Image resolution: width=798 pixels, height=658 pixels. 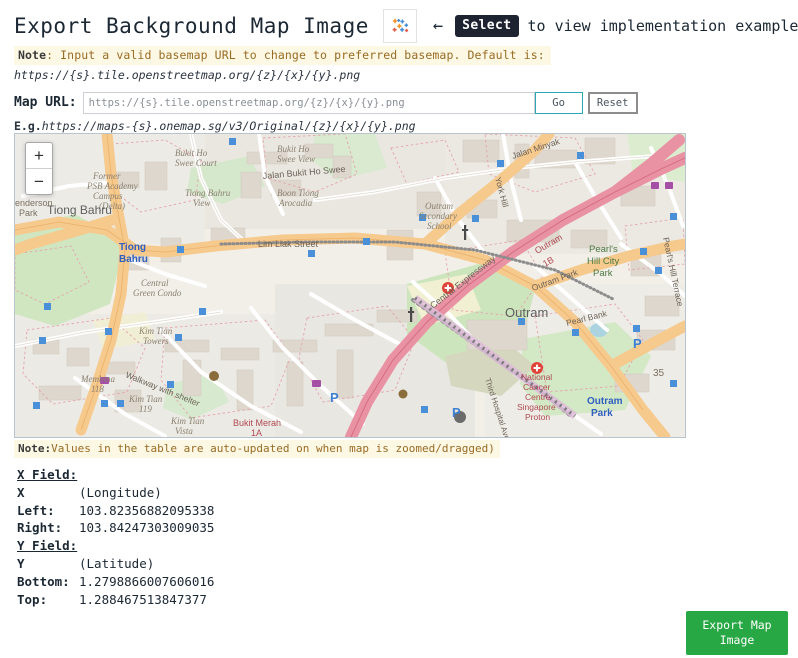 I want to click on svg-text: Former, so click(x=106, y=176).